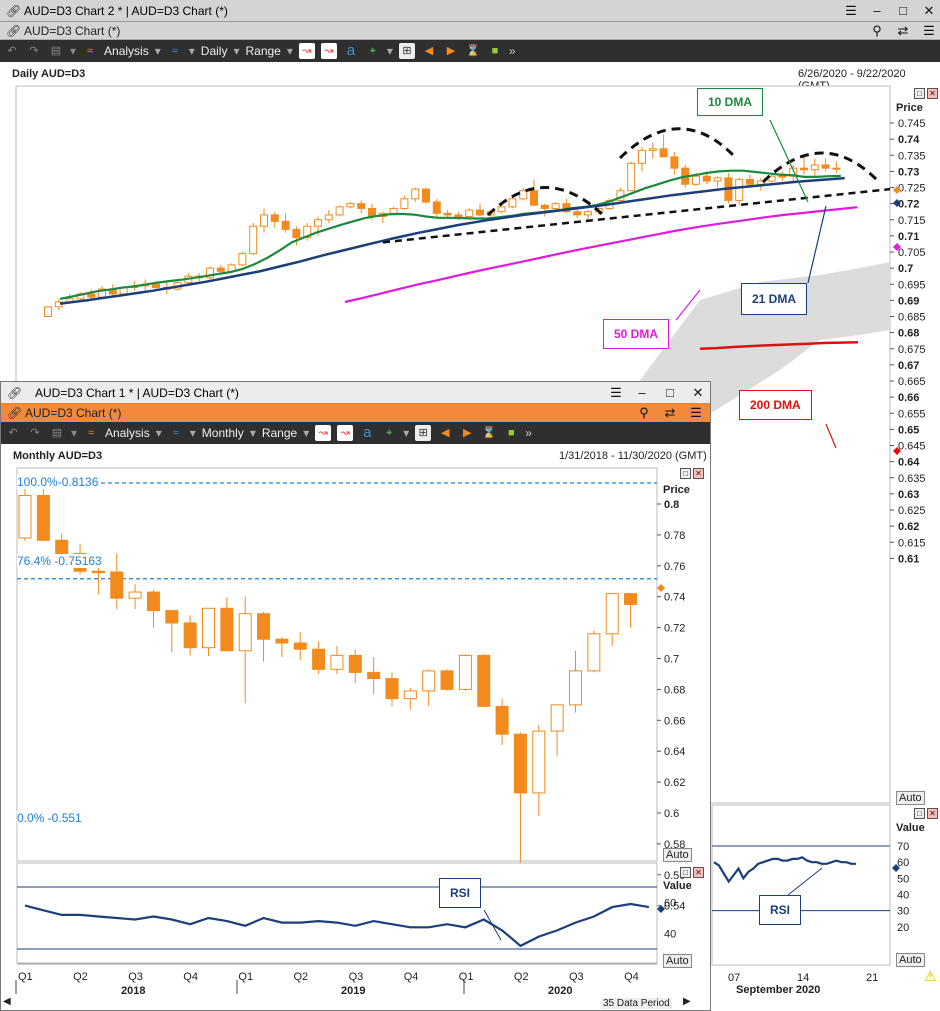 This screenshot has width=940, height=1011. I want to click on y-tick-label: 0.725, so click(912, 189).